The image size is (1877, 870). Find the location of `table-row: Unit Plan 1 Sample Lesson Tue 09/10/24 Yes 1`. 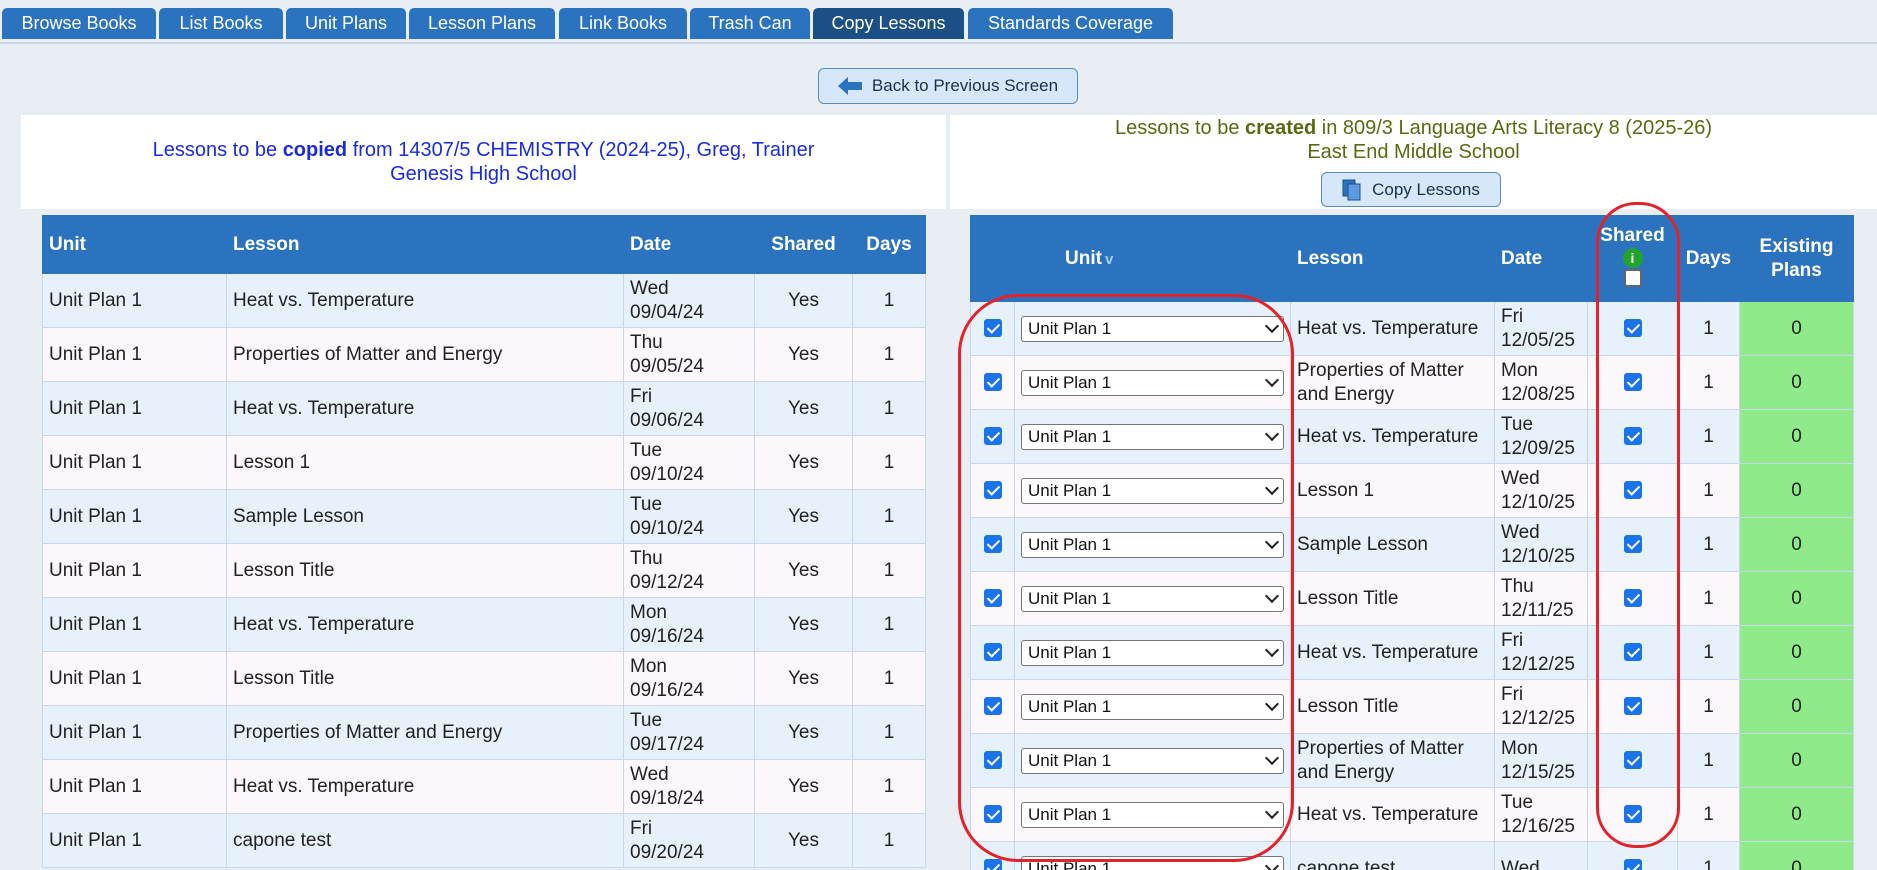

table-row: Unit Plan 1 Sample Lesson Tue 09/10/24 Yes 1 is located at coordinates (484, 516).